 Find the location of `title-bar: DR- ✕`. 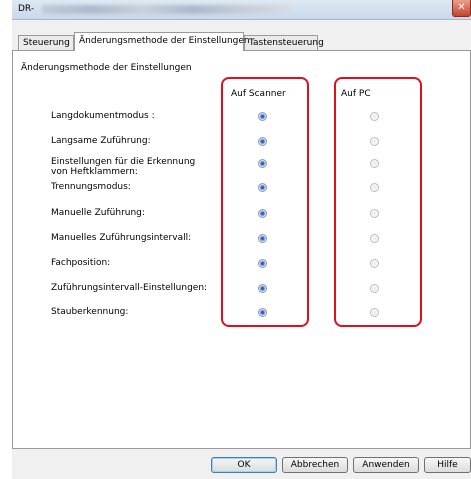

title-bar: DR- ✕ is located at coordinates (241, 10).